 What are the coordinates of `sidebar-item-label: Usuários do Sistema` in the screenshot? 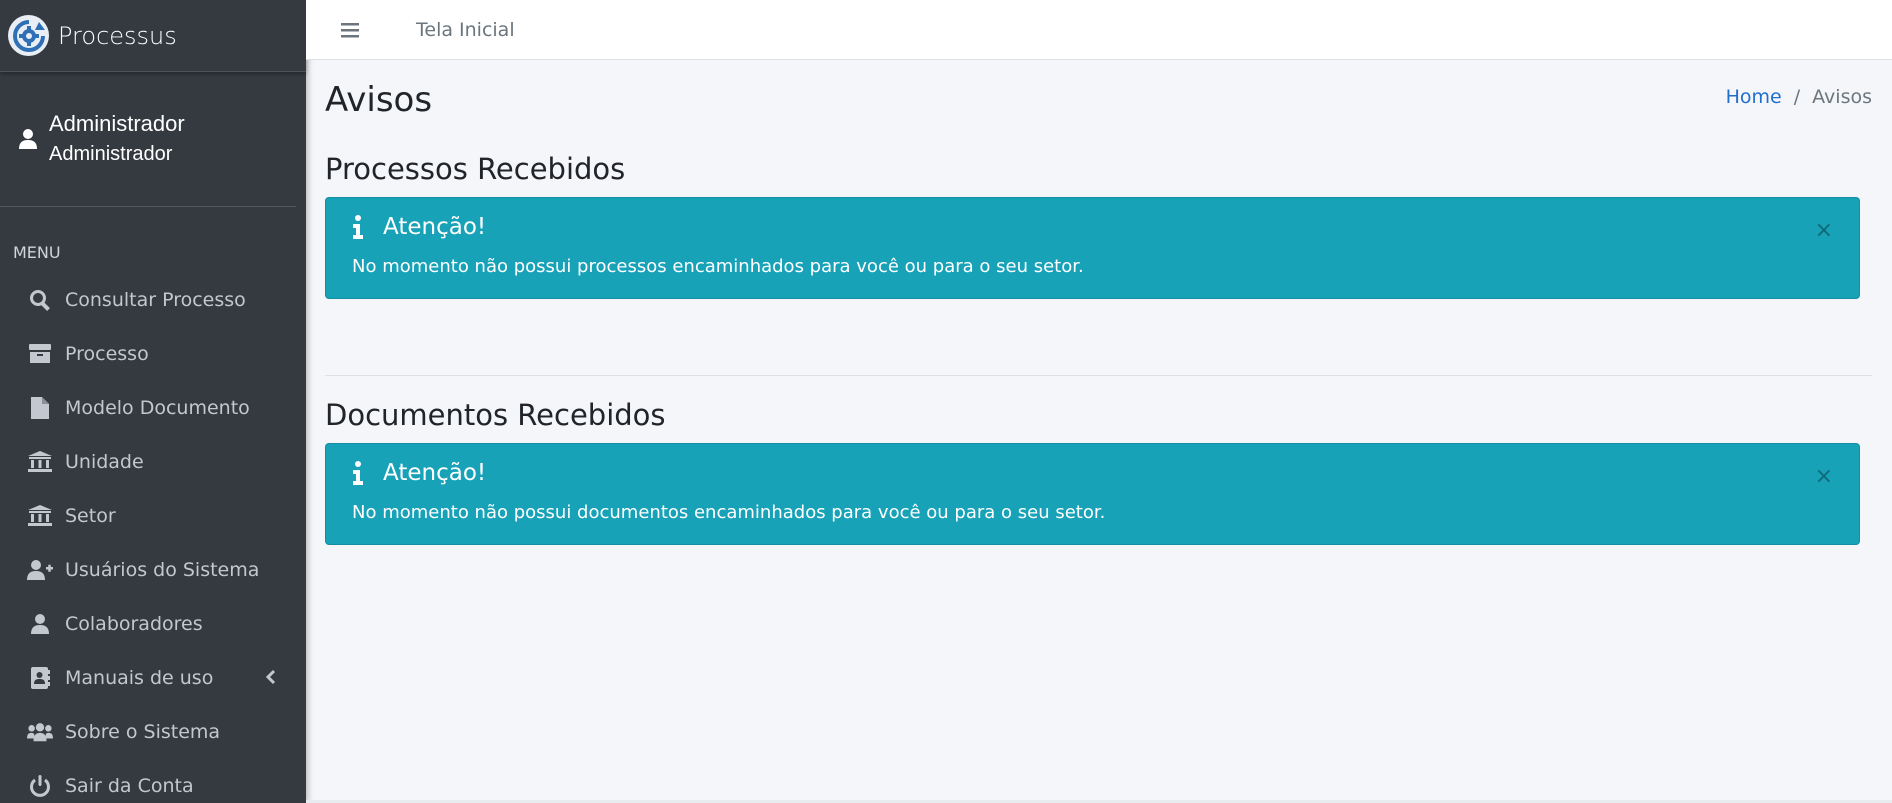 It's located at (162, 570).